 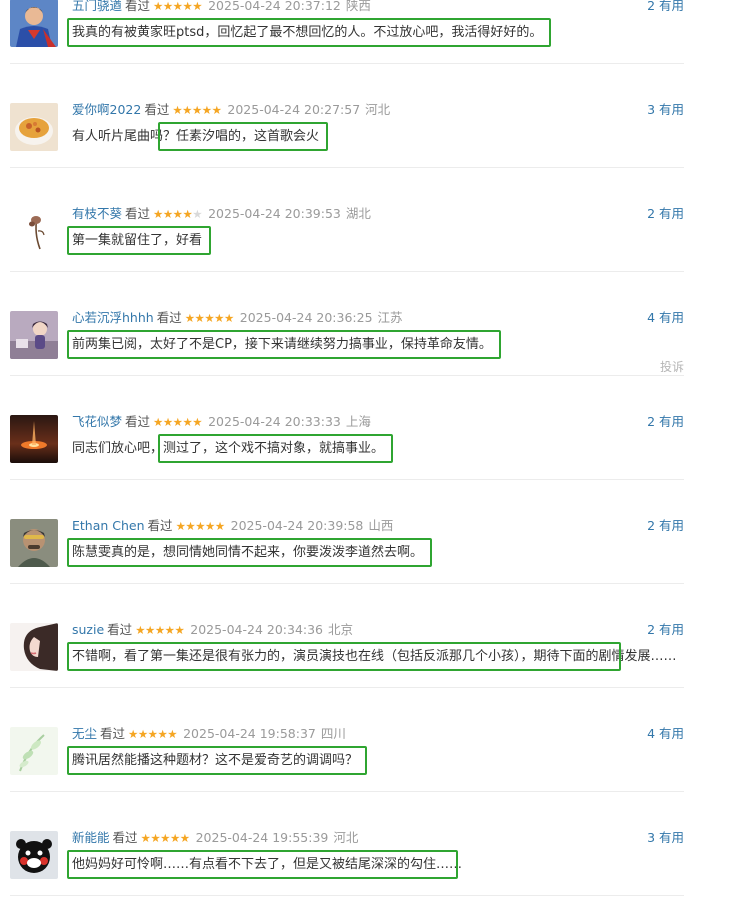 What do you see at coordinates (97, 213) in the screenshot?
I see `username-link: 有枝不葵` at bounding box center [97, 213].